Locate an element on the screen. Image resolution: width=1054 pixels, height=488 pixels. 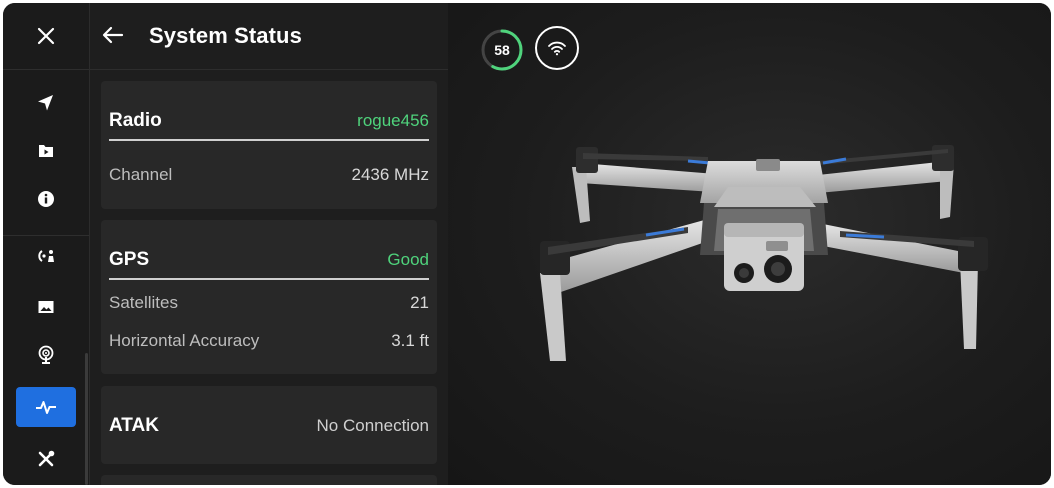
navigate-icon is located at coordinates (45, 103).